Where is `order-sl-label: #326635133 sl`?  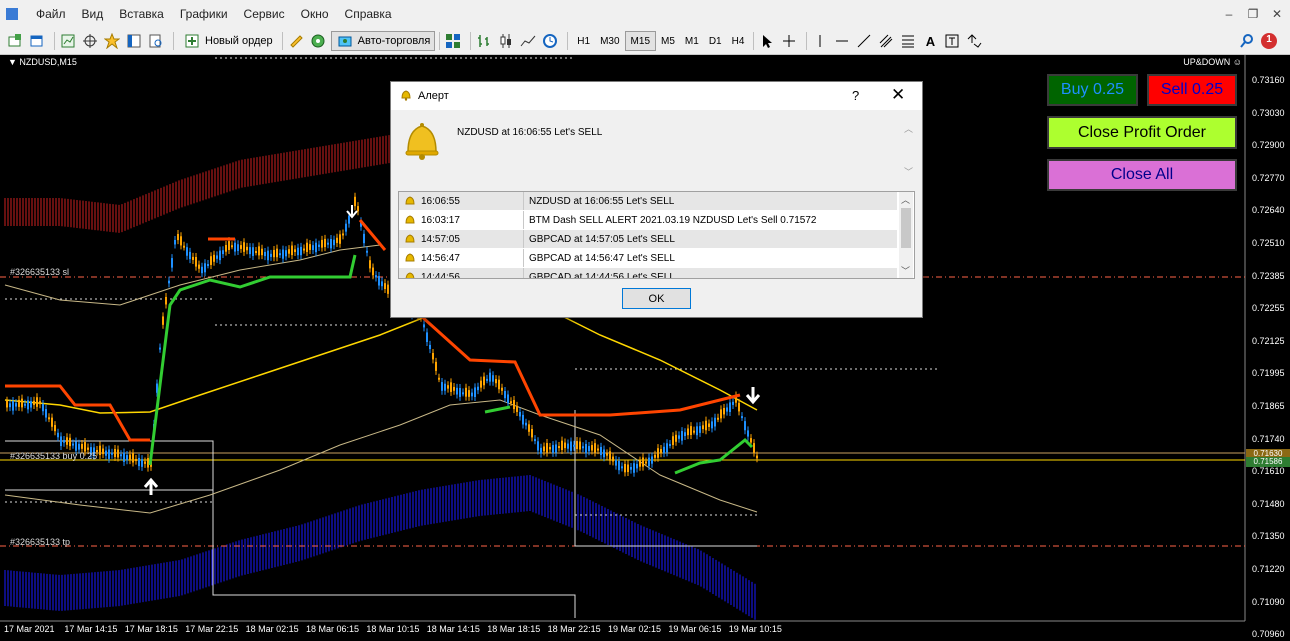
order-sl-label: #326635133 sl is located at coordinates (39, 272).